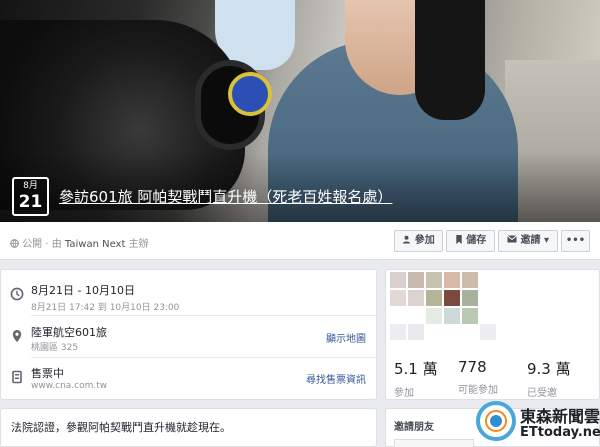 This screenshot has height=447, width=600. I want to click on watermark-line1: 東森新聞雲, so click(560, 416).